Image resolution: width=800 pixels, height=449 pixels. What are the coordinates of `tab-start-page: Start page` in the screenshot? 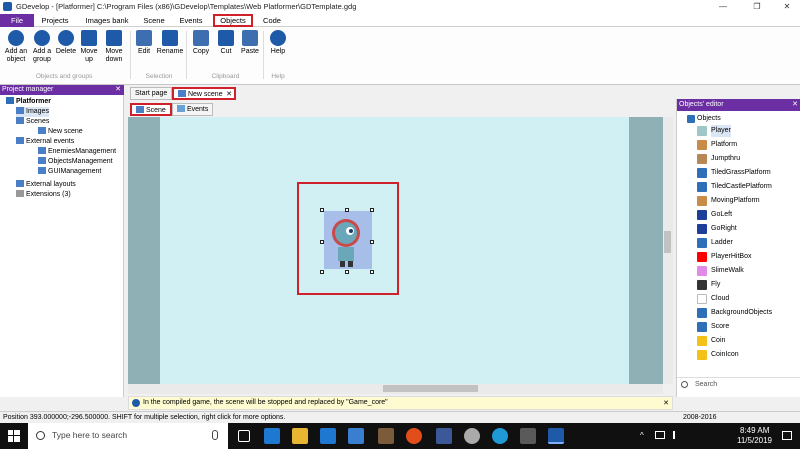 It's located at (151, 93).